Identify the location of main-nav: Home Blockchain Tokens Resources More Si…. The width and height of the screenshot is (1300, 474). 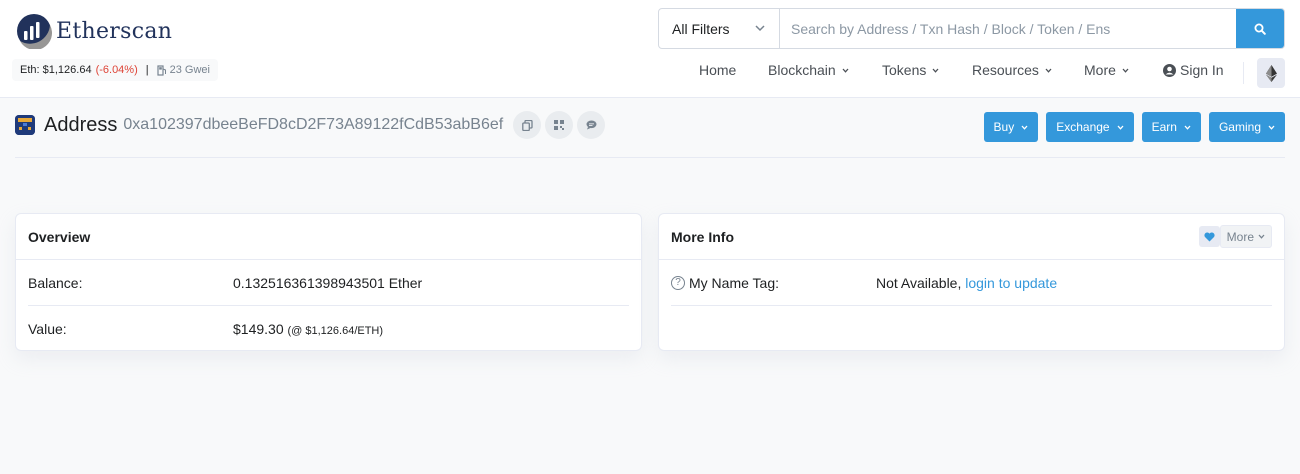
(650, 73).